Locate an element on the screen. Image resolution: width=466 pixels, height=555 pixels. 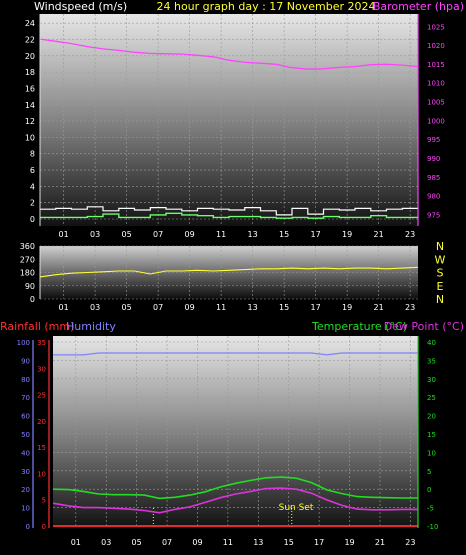
windspeed-tick-label: 12 is located at coordinates (30, 121).